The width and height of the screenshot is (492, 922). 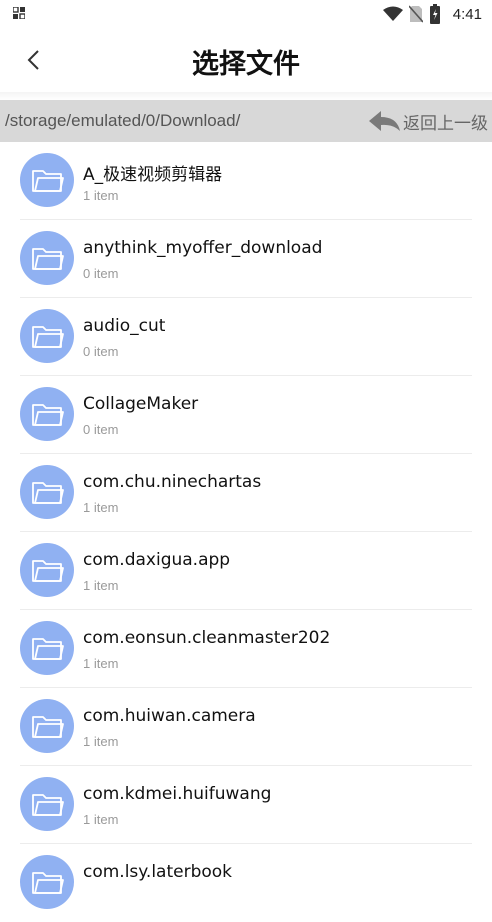 I want to click on up-level-button: 返回上一级, so click(x=427, y=121).